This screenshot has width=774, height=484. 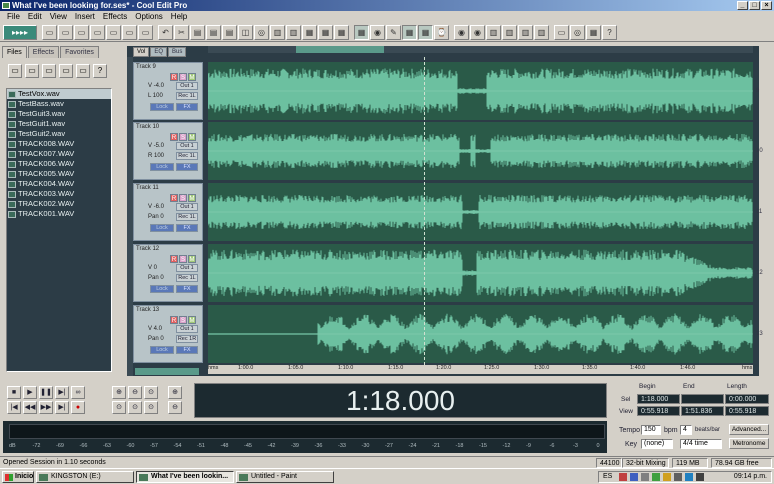 I want to click on tab-files: Files, so click(x=14, y=52).